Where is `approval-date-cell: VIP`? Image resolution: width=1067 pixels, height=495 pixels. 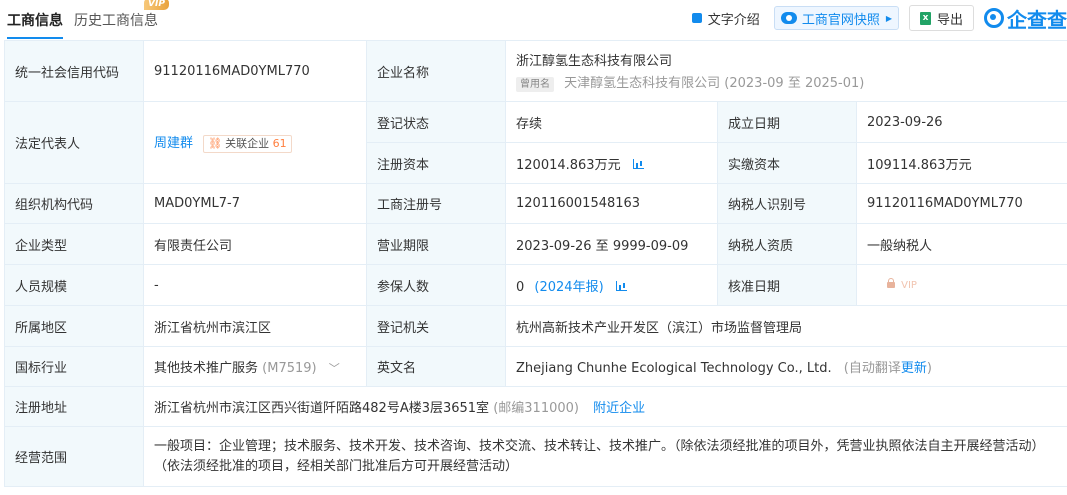 approval-date-cell: VIP is located at coordinates (961, 285).